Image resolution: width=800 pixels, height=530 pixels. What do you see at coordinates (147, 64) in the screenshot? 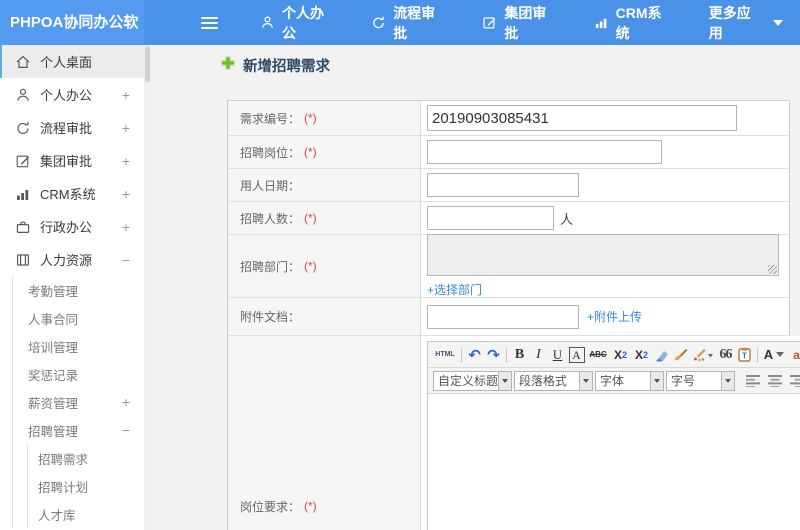
I see `sidebar-scrollbar-thumb` at bounding box center [147, 64].